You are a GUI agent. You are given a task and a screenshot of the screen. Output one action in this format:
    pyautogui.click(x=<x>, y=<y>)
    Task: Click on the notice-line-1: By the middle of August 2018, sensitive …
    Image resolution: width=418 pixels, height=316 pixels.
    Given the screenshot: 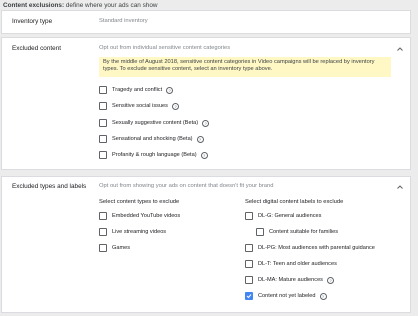 What is the action you would take?
    pyautogui.click(x=239, y=62)
    